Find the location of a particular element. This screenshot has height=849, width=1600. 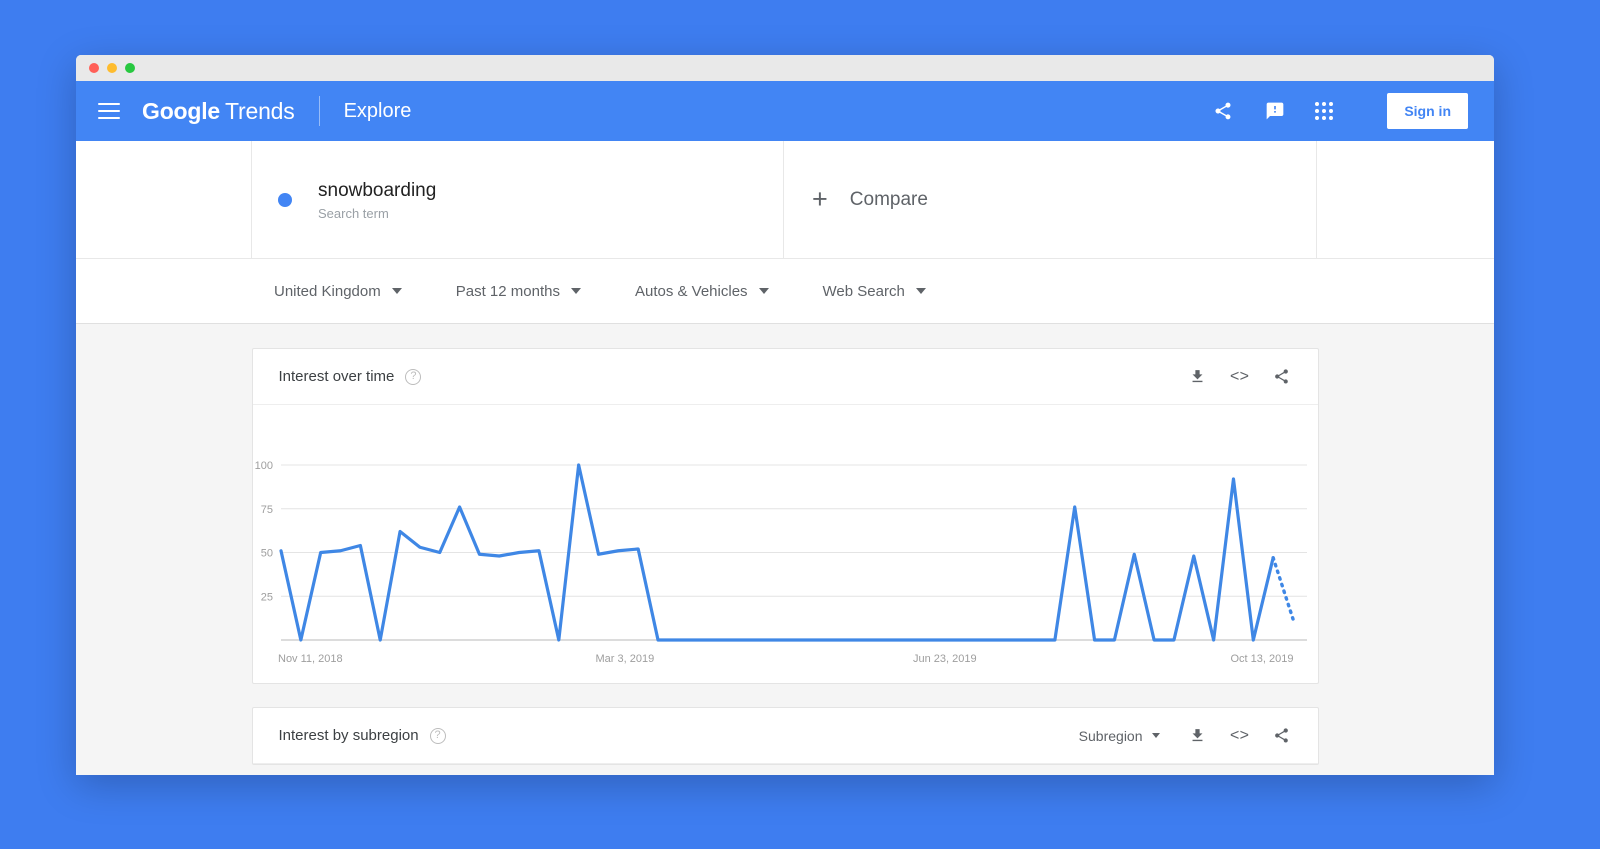

interest-over-time-actions: <> is located at coordinates (1240, 377).